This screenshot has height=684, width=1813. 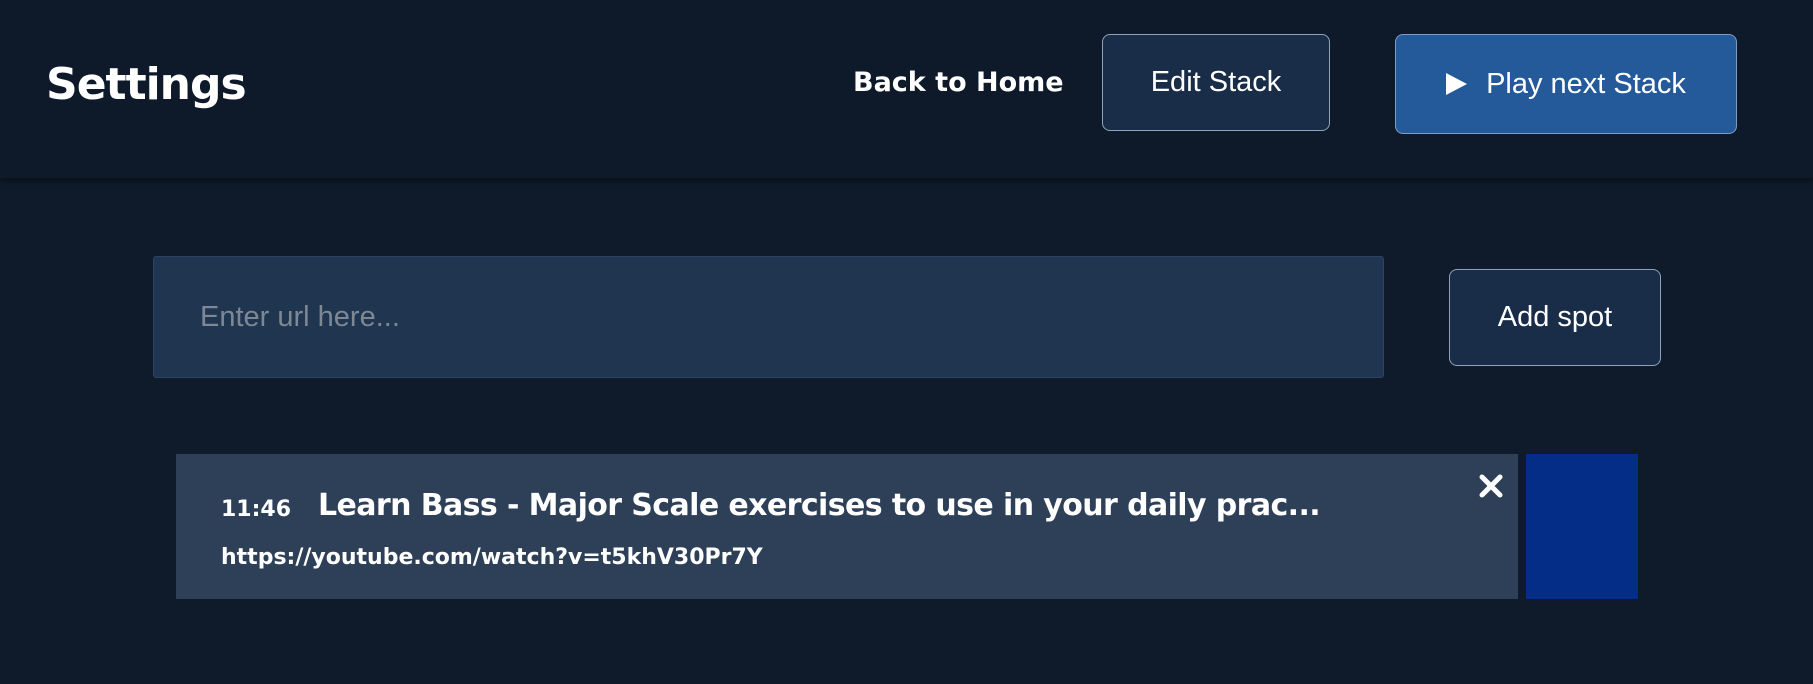 I want to click on add-spot-label: Add spot, so click(x=1555, y=317).